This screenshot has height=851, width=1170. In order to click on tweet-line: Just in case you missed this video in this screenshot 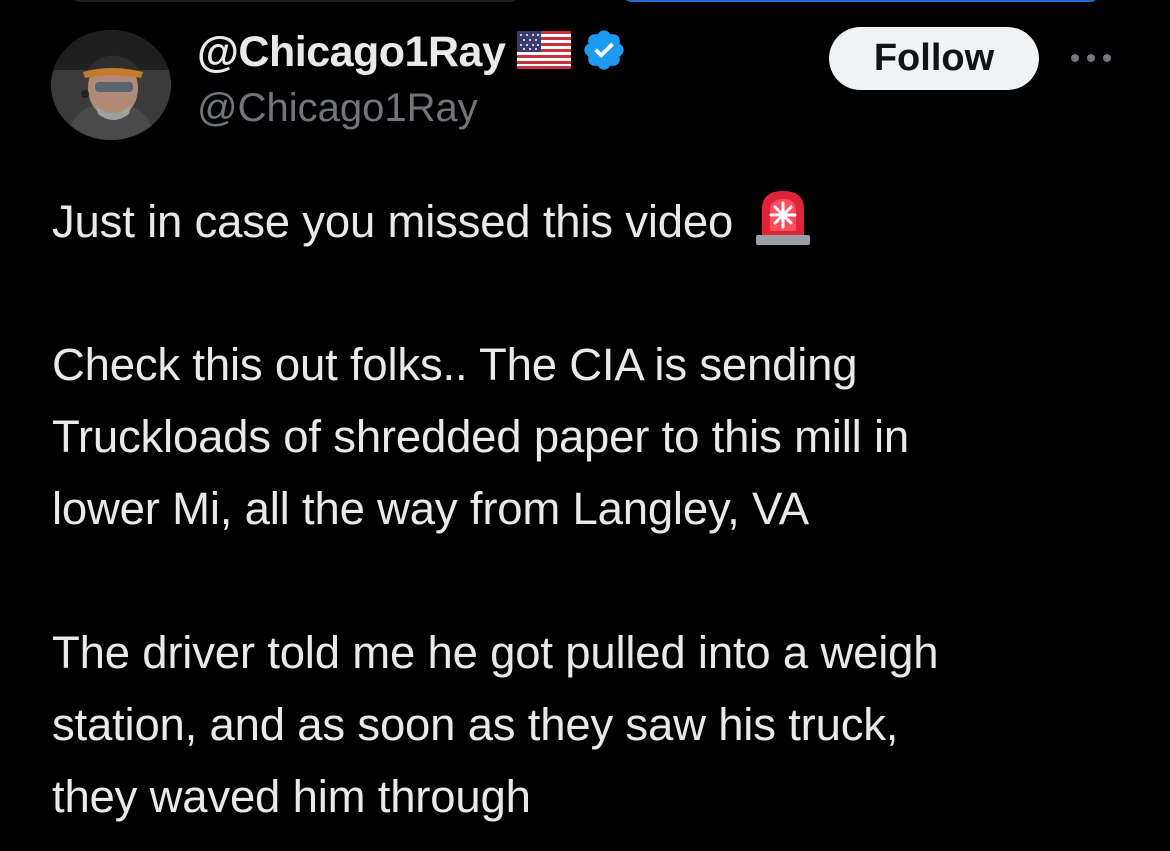, I will do `click(597, 221)`.